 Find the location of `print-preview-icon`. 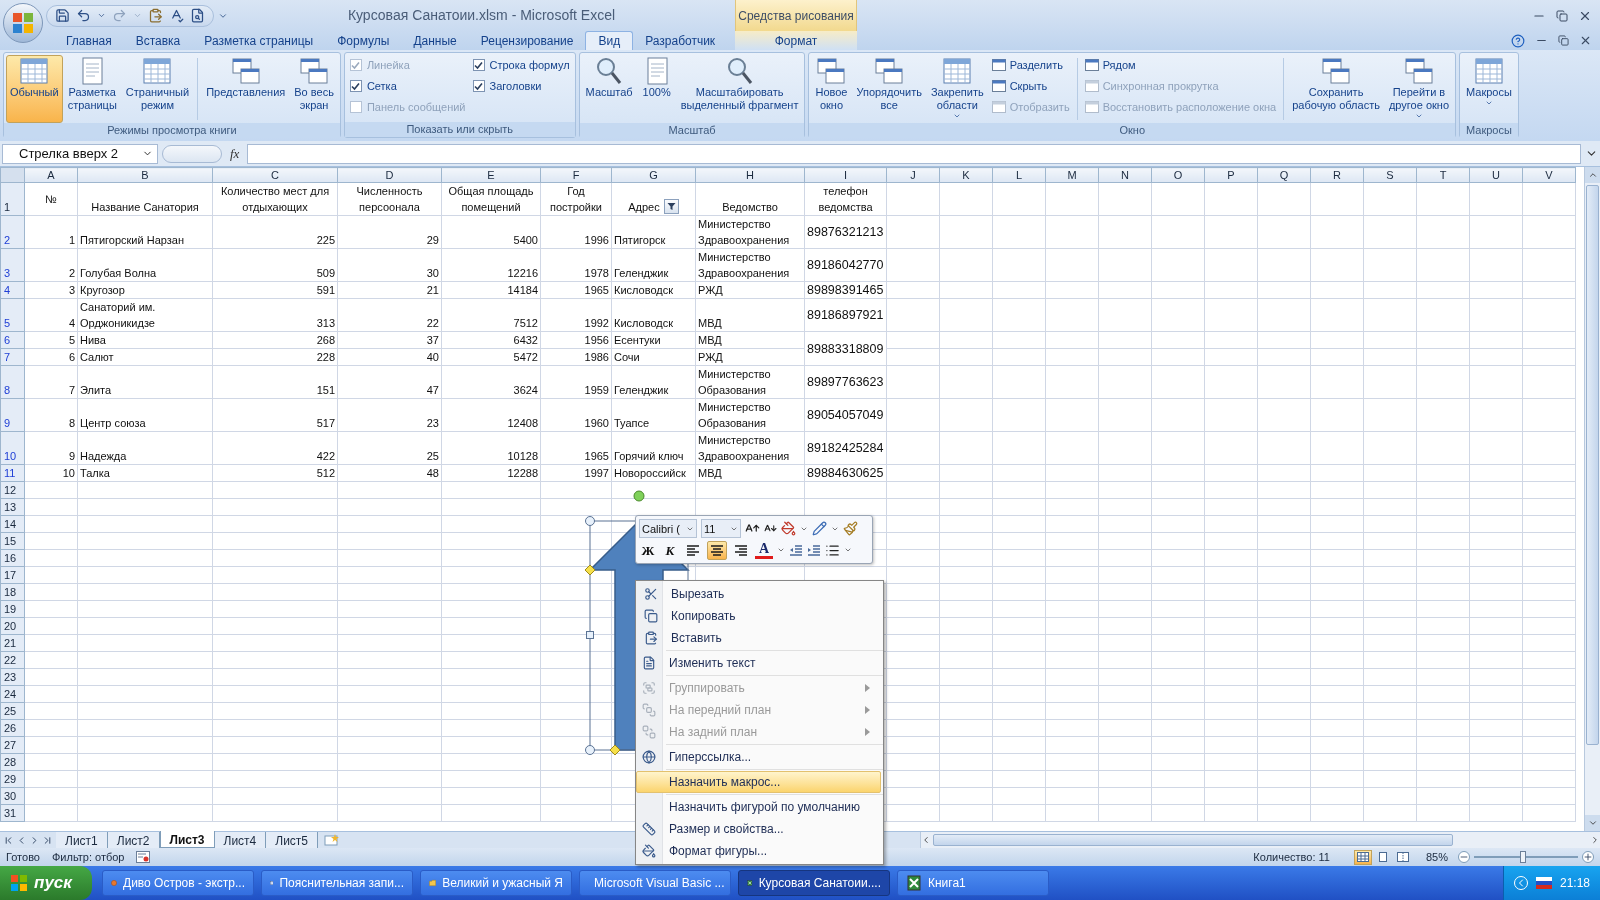

print-preview-icon is located at coordinates (197, 15).